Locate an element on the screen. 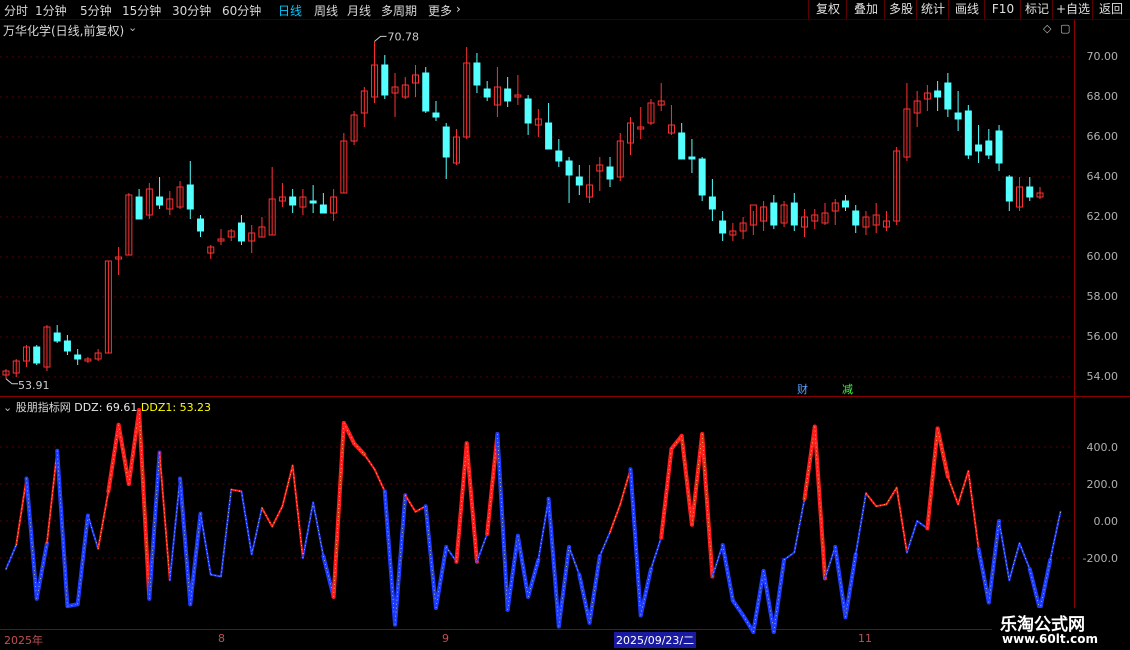 Image resolution: width=1130 pixels, height=650 pixels. high-marker-label: 70.78 is located at coordinates (404, 36).